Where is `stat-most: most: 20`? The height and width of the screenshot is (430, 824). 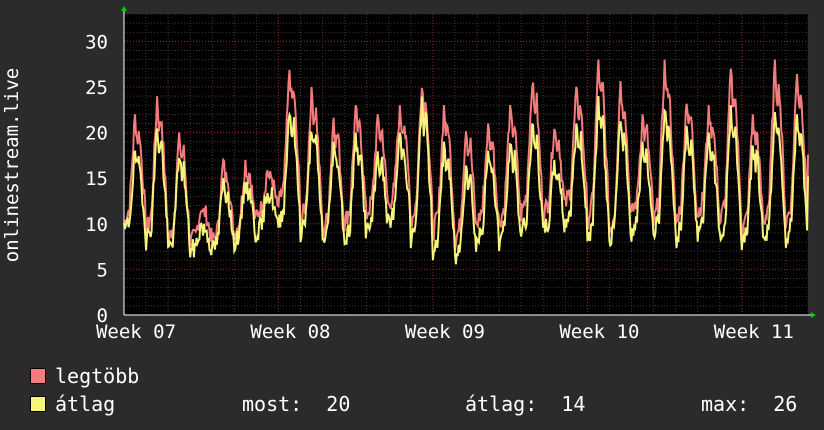 stat-most: most: 20 is located at coordinates (296, 404).